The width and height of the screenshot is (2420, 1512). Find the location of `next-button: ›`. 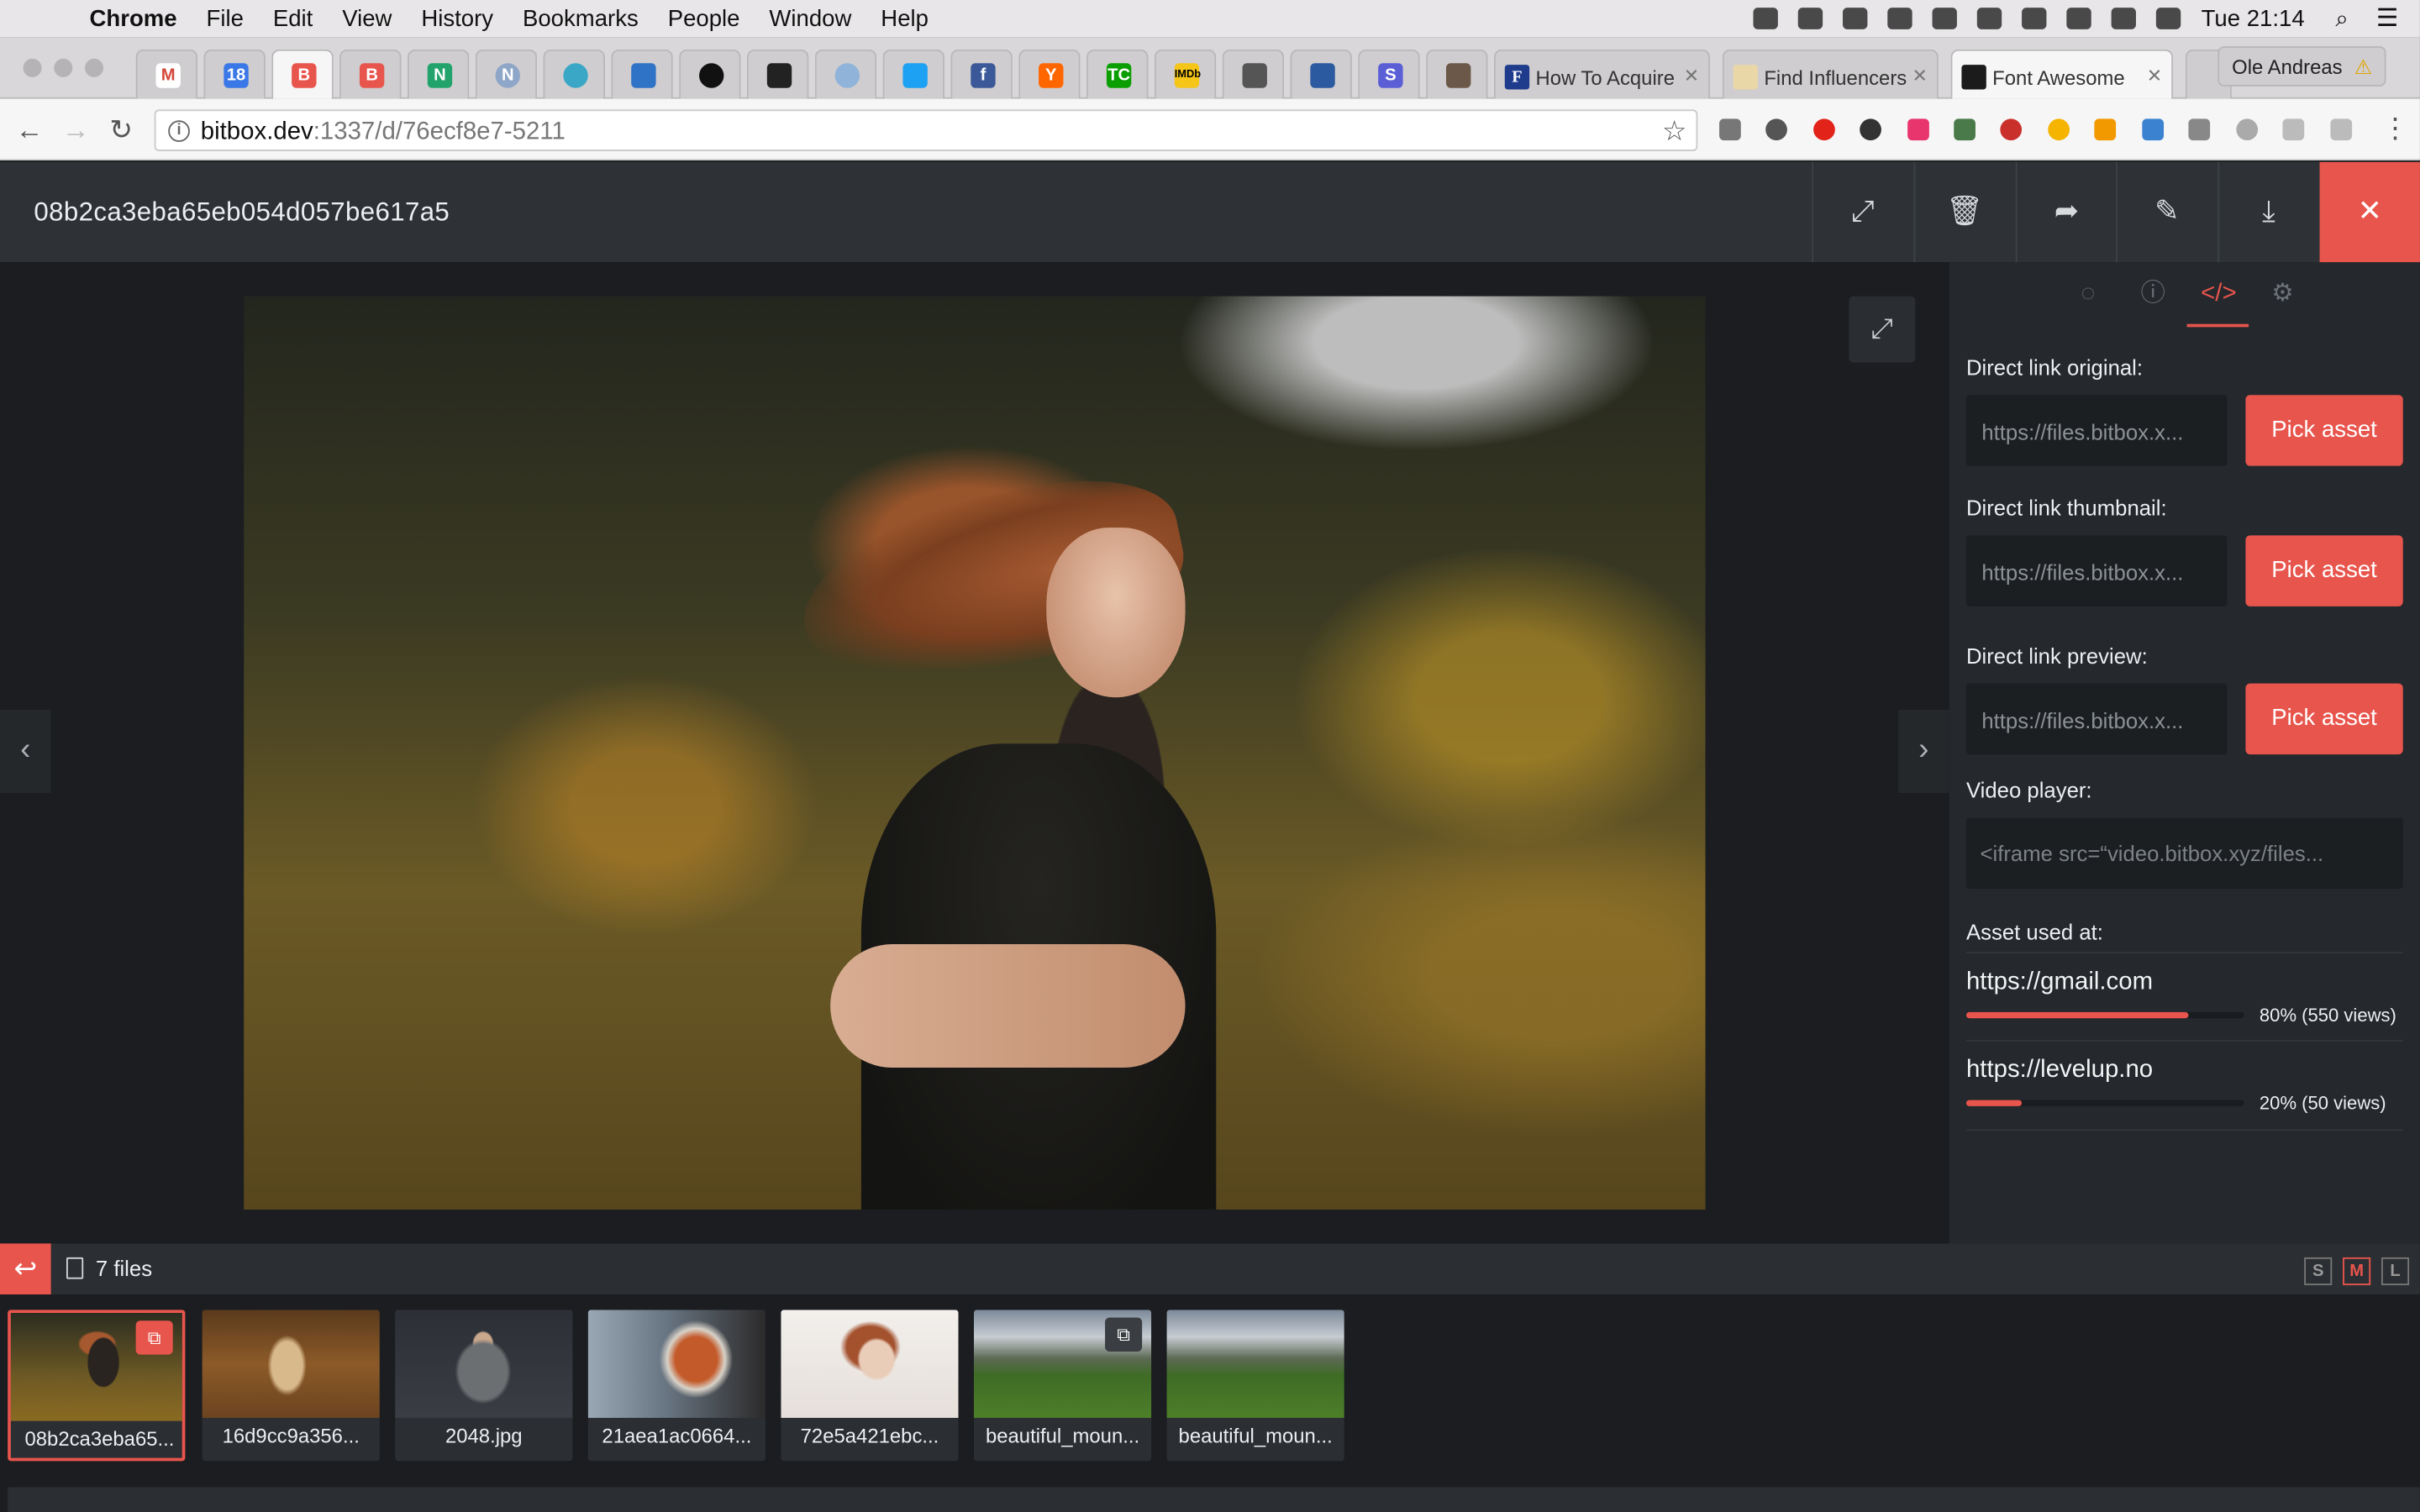

next-button: › is located at coordinates (1923, 751).